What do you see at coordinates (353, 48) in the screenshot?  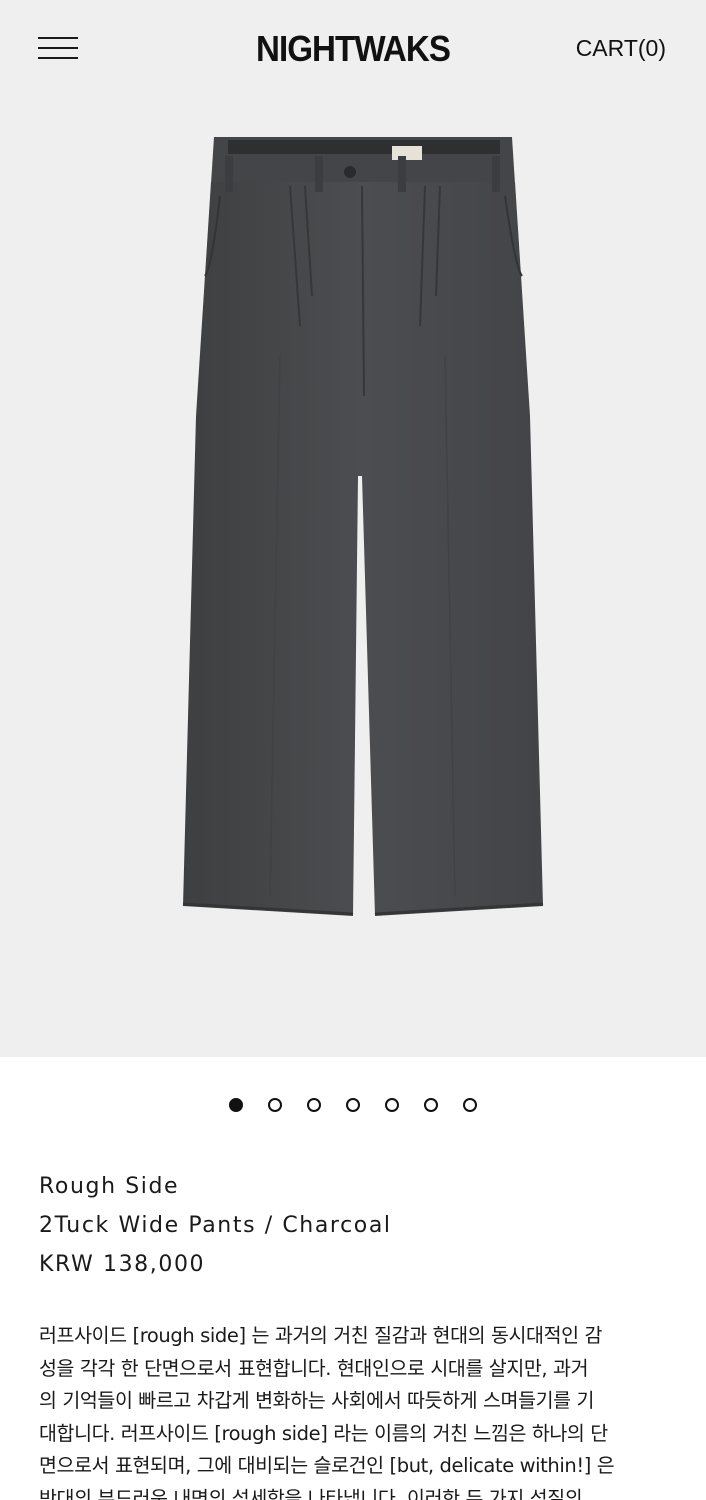 I see `site-header: NIGHTWAKS CART(0)` at bounding box center [353, 48].